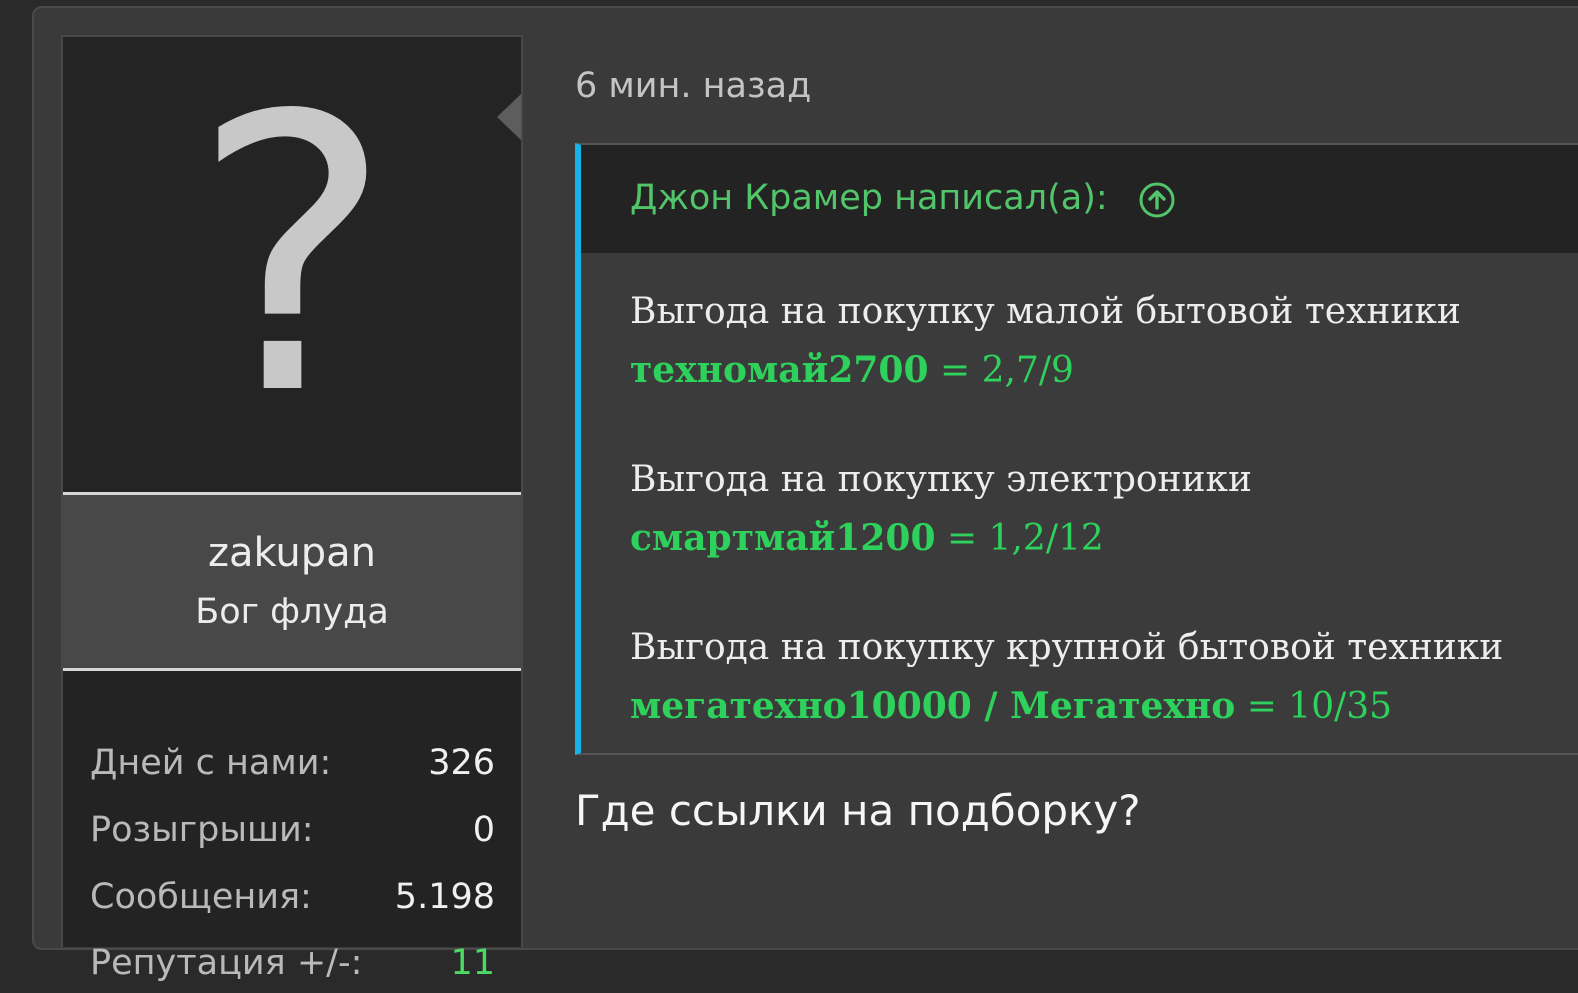 This screenshot has height=993, width=1578. Describe the element at coordinates (292, 612) in the screenshot. I see `user-title: Бог флуда` at that location.